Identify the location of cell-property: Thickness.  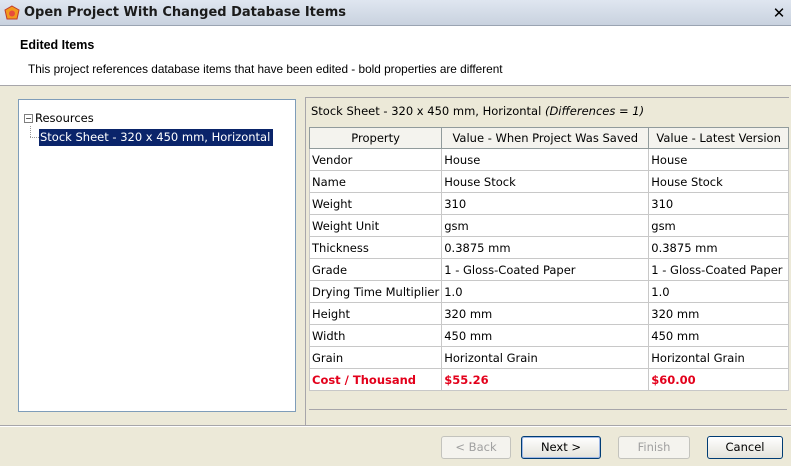
(375, 247).